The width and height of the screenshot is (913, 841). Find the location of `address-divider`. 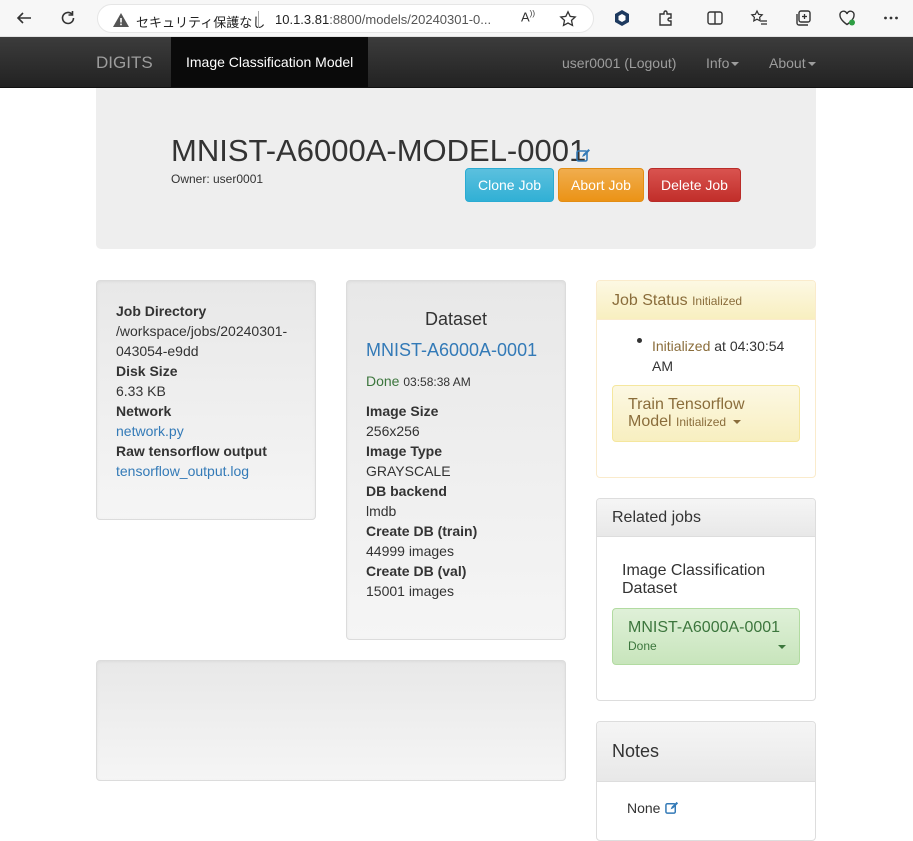

address-divider is located at coordinates (258, 19).